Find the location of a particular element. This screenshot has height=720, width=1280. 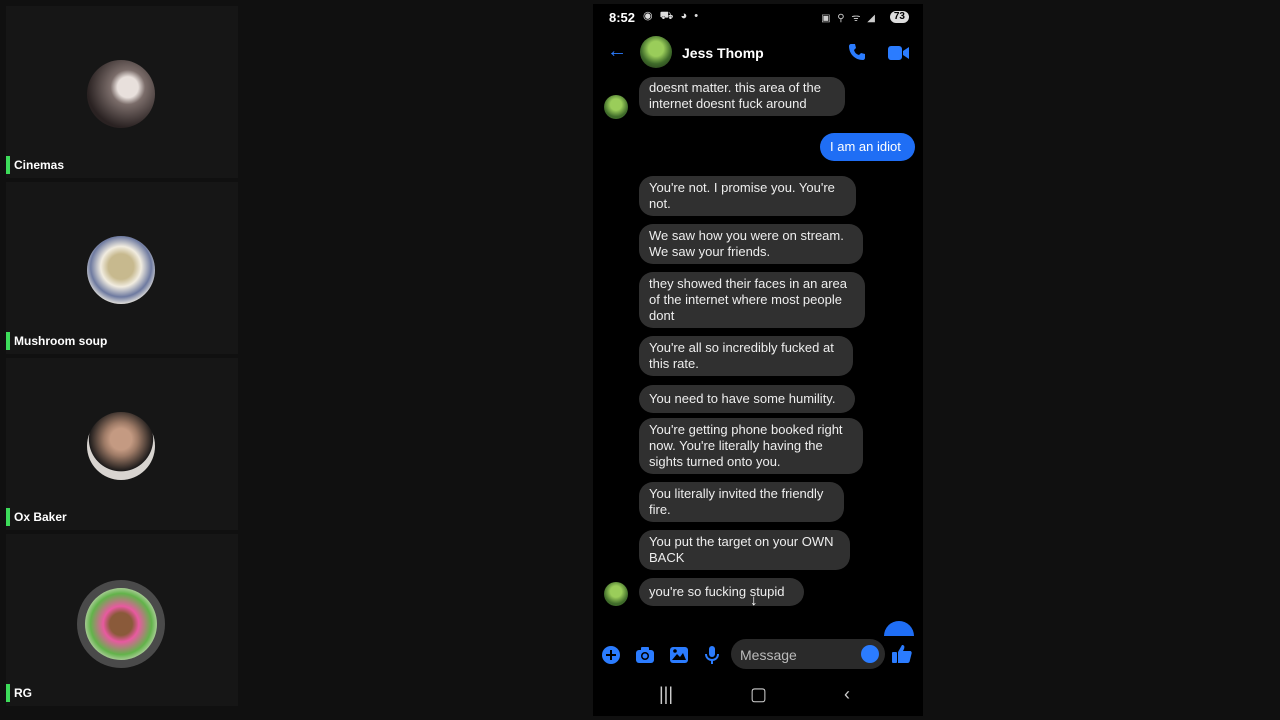

incoming-message: you're so fucking stupid is located at coordinates (721, 592).